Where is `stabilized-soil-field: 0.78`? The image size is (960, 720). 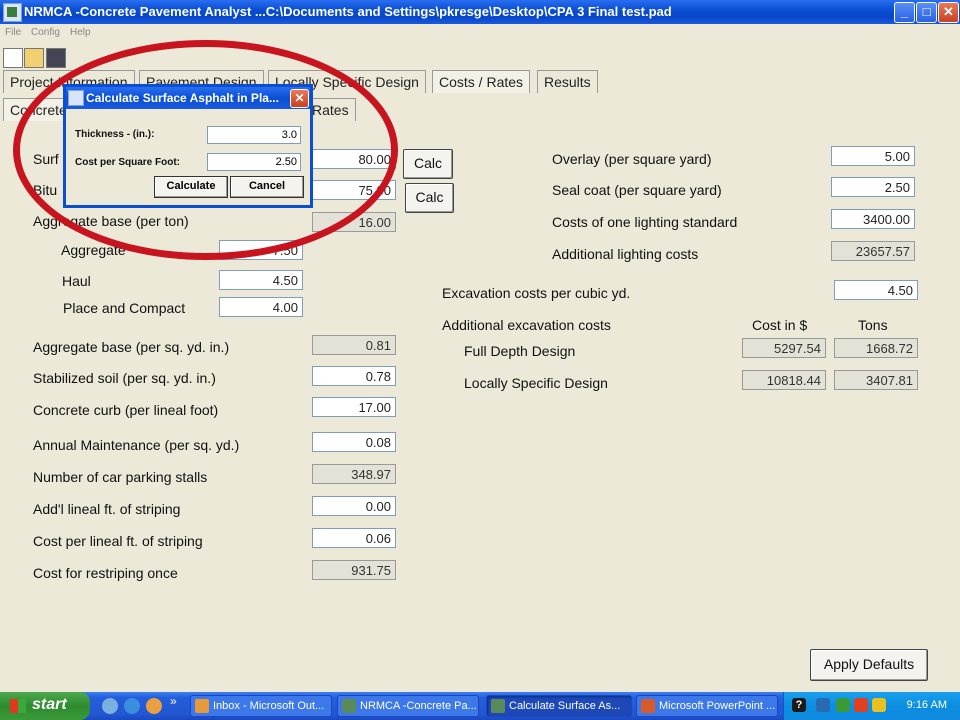
stabilized-soil-field: 0.78 is located at coordinates (354, 376).